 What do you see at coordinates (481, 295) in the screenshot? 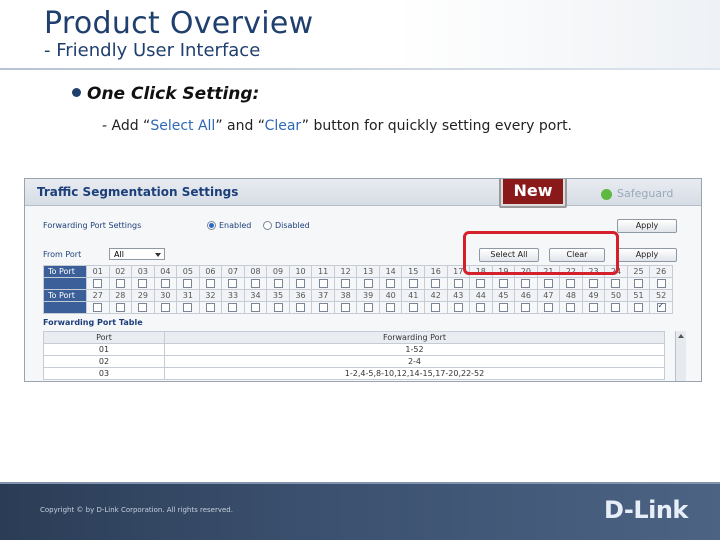
I see `port-number-44: 44` at bounding box center [481, 295].